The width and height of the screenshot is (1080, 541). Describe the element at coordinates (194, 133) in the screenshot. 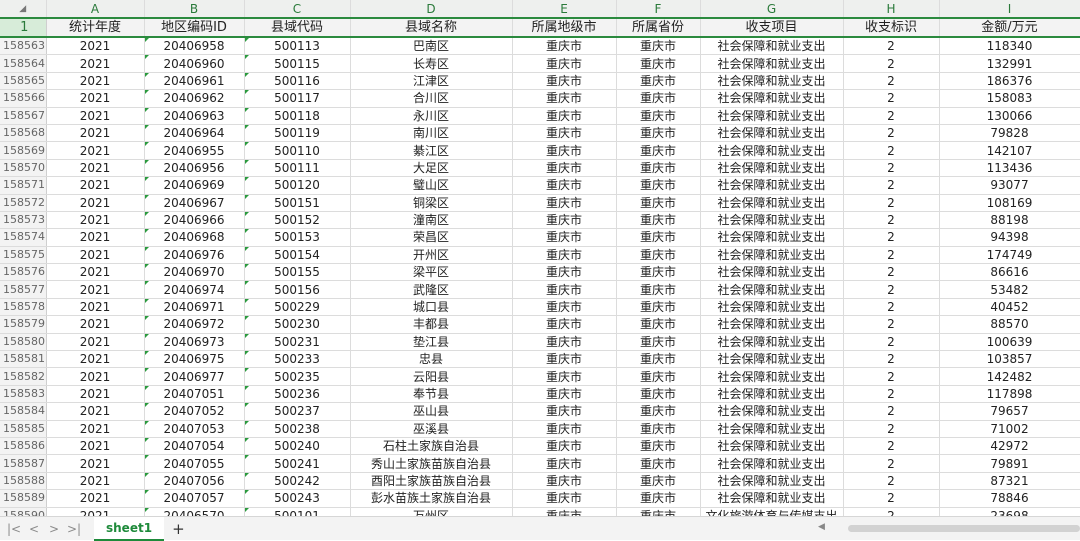

I see `cell: 20406964` at that location.